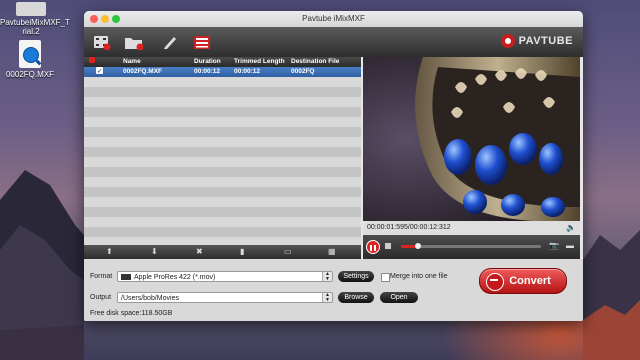 The width and height of the screenshot is (640, 360). Describe the element at coordinates (495, 282) in the screenshot. I see `convert-icon` at that location.